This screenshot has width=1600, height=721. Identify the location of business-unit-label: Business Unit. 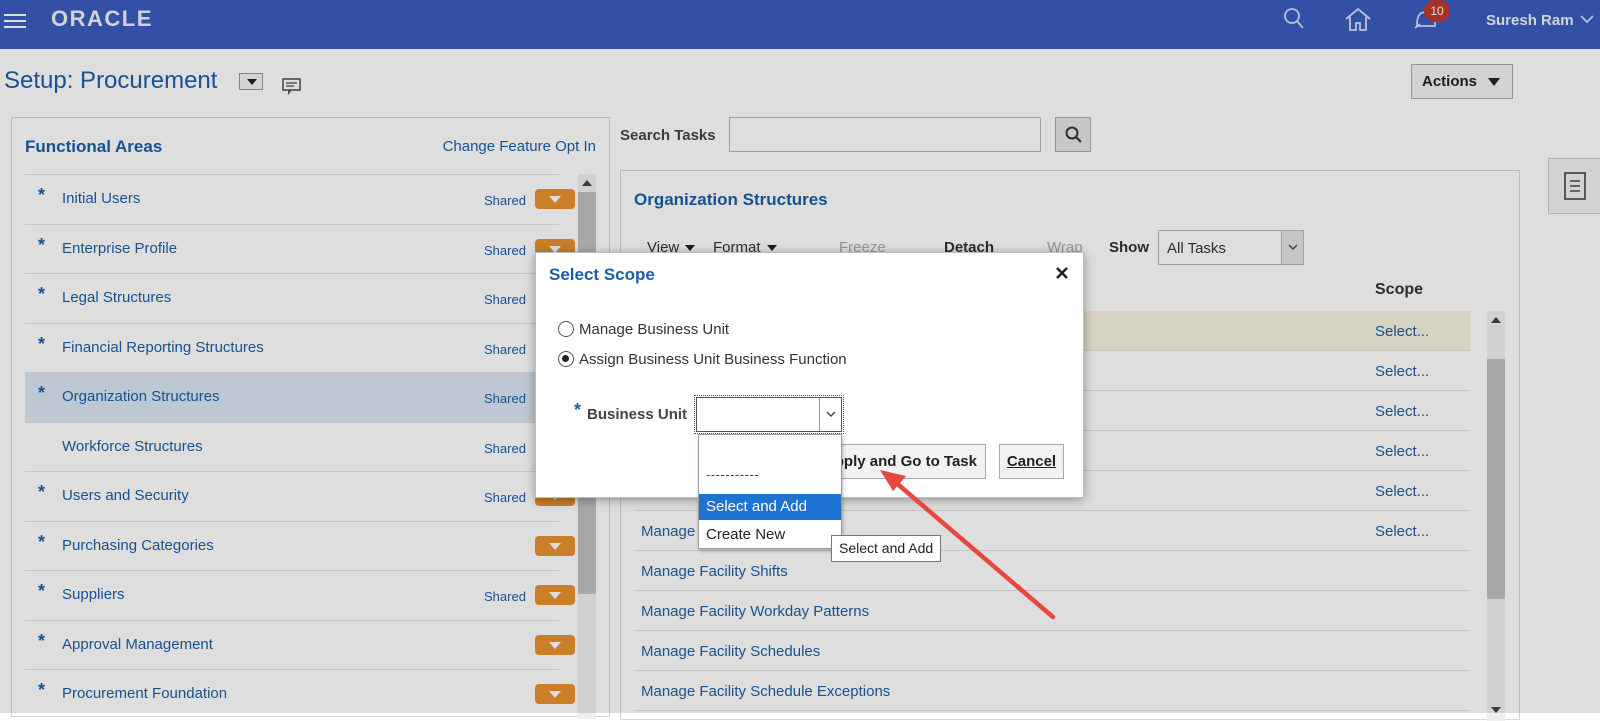
(637, 414).